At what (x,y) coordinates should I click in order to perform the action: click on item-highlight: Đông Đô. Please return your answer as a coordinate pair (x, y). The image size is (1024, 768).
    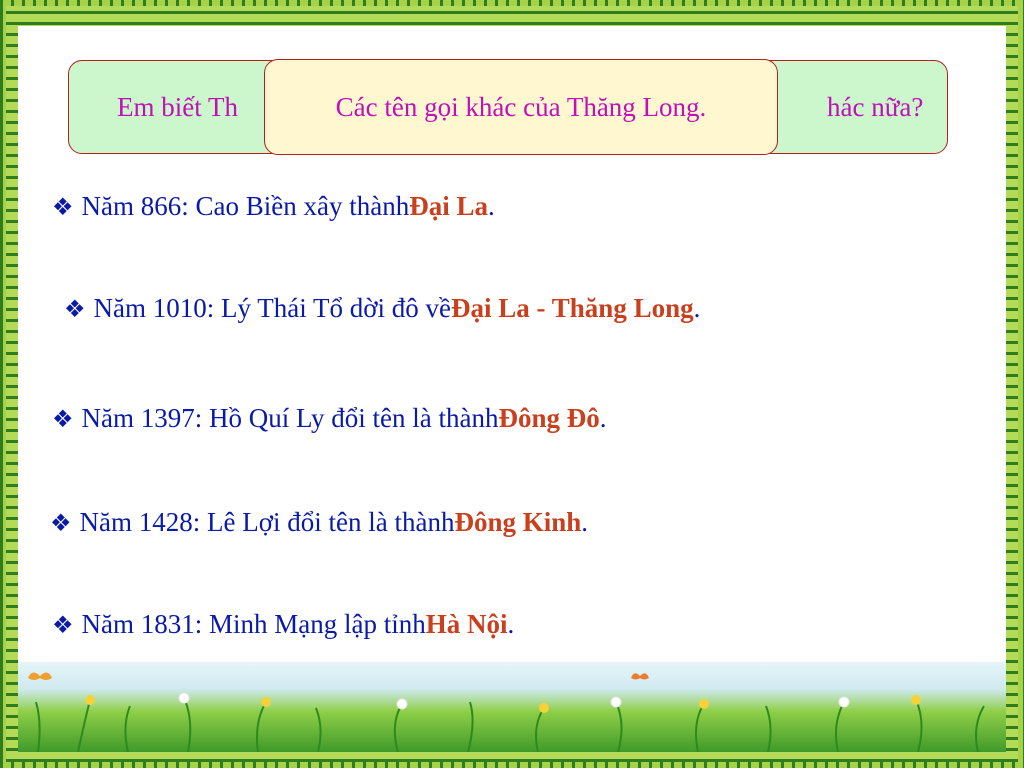
    Looking at the image, I should click on (549, 418).